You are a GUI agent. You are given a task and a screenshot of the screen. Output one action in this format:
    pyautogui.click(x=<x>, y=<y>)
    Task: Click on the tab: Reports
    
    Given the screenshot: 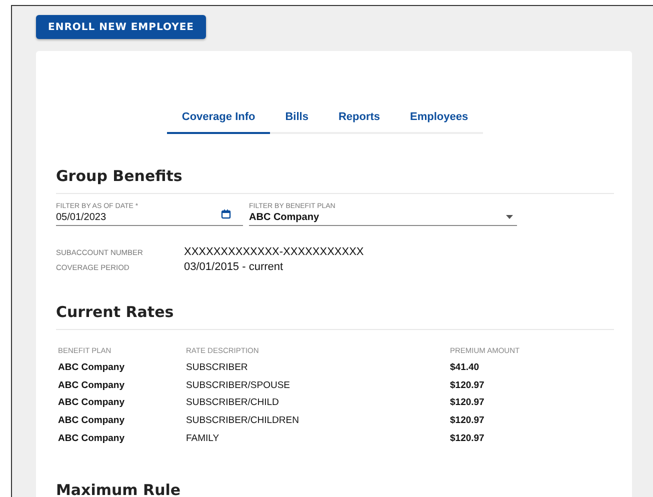 What is the action you would take?
    pyautogui.click(x=359, y=119)
    